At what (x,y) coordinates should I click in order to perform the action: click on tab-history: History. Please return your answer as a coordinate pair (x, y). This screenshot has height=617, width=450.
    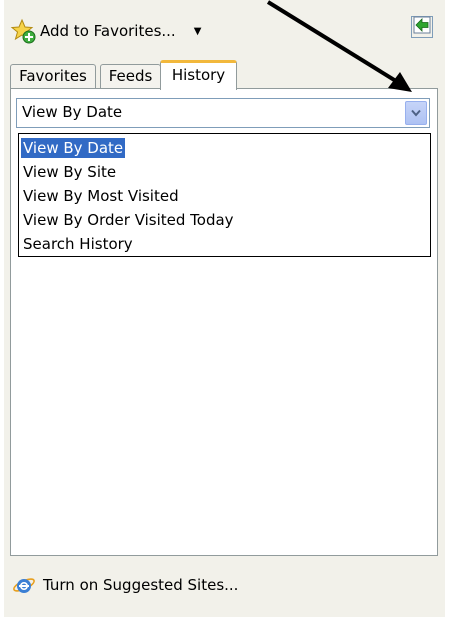
    Looking at the image, I should click on (198, 75).